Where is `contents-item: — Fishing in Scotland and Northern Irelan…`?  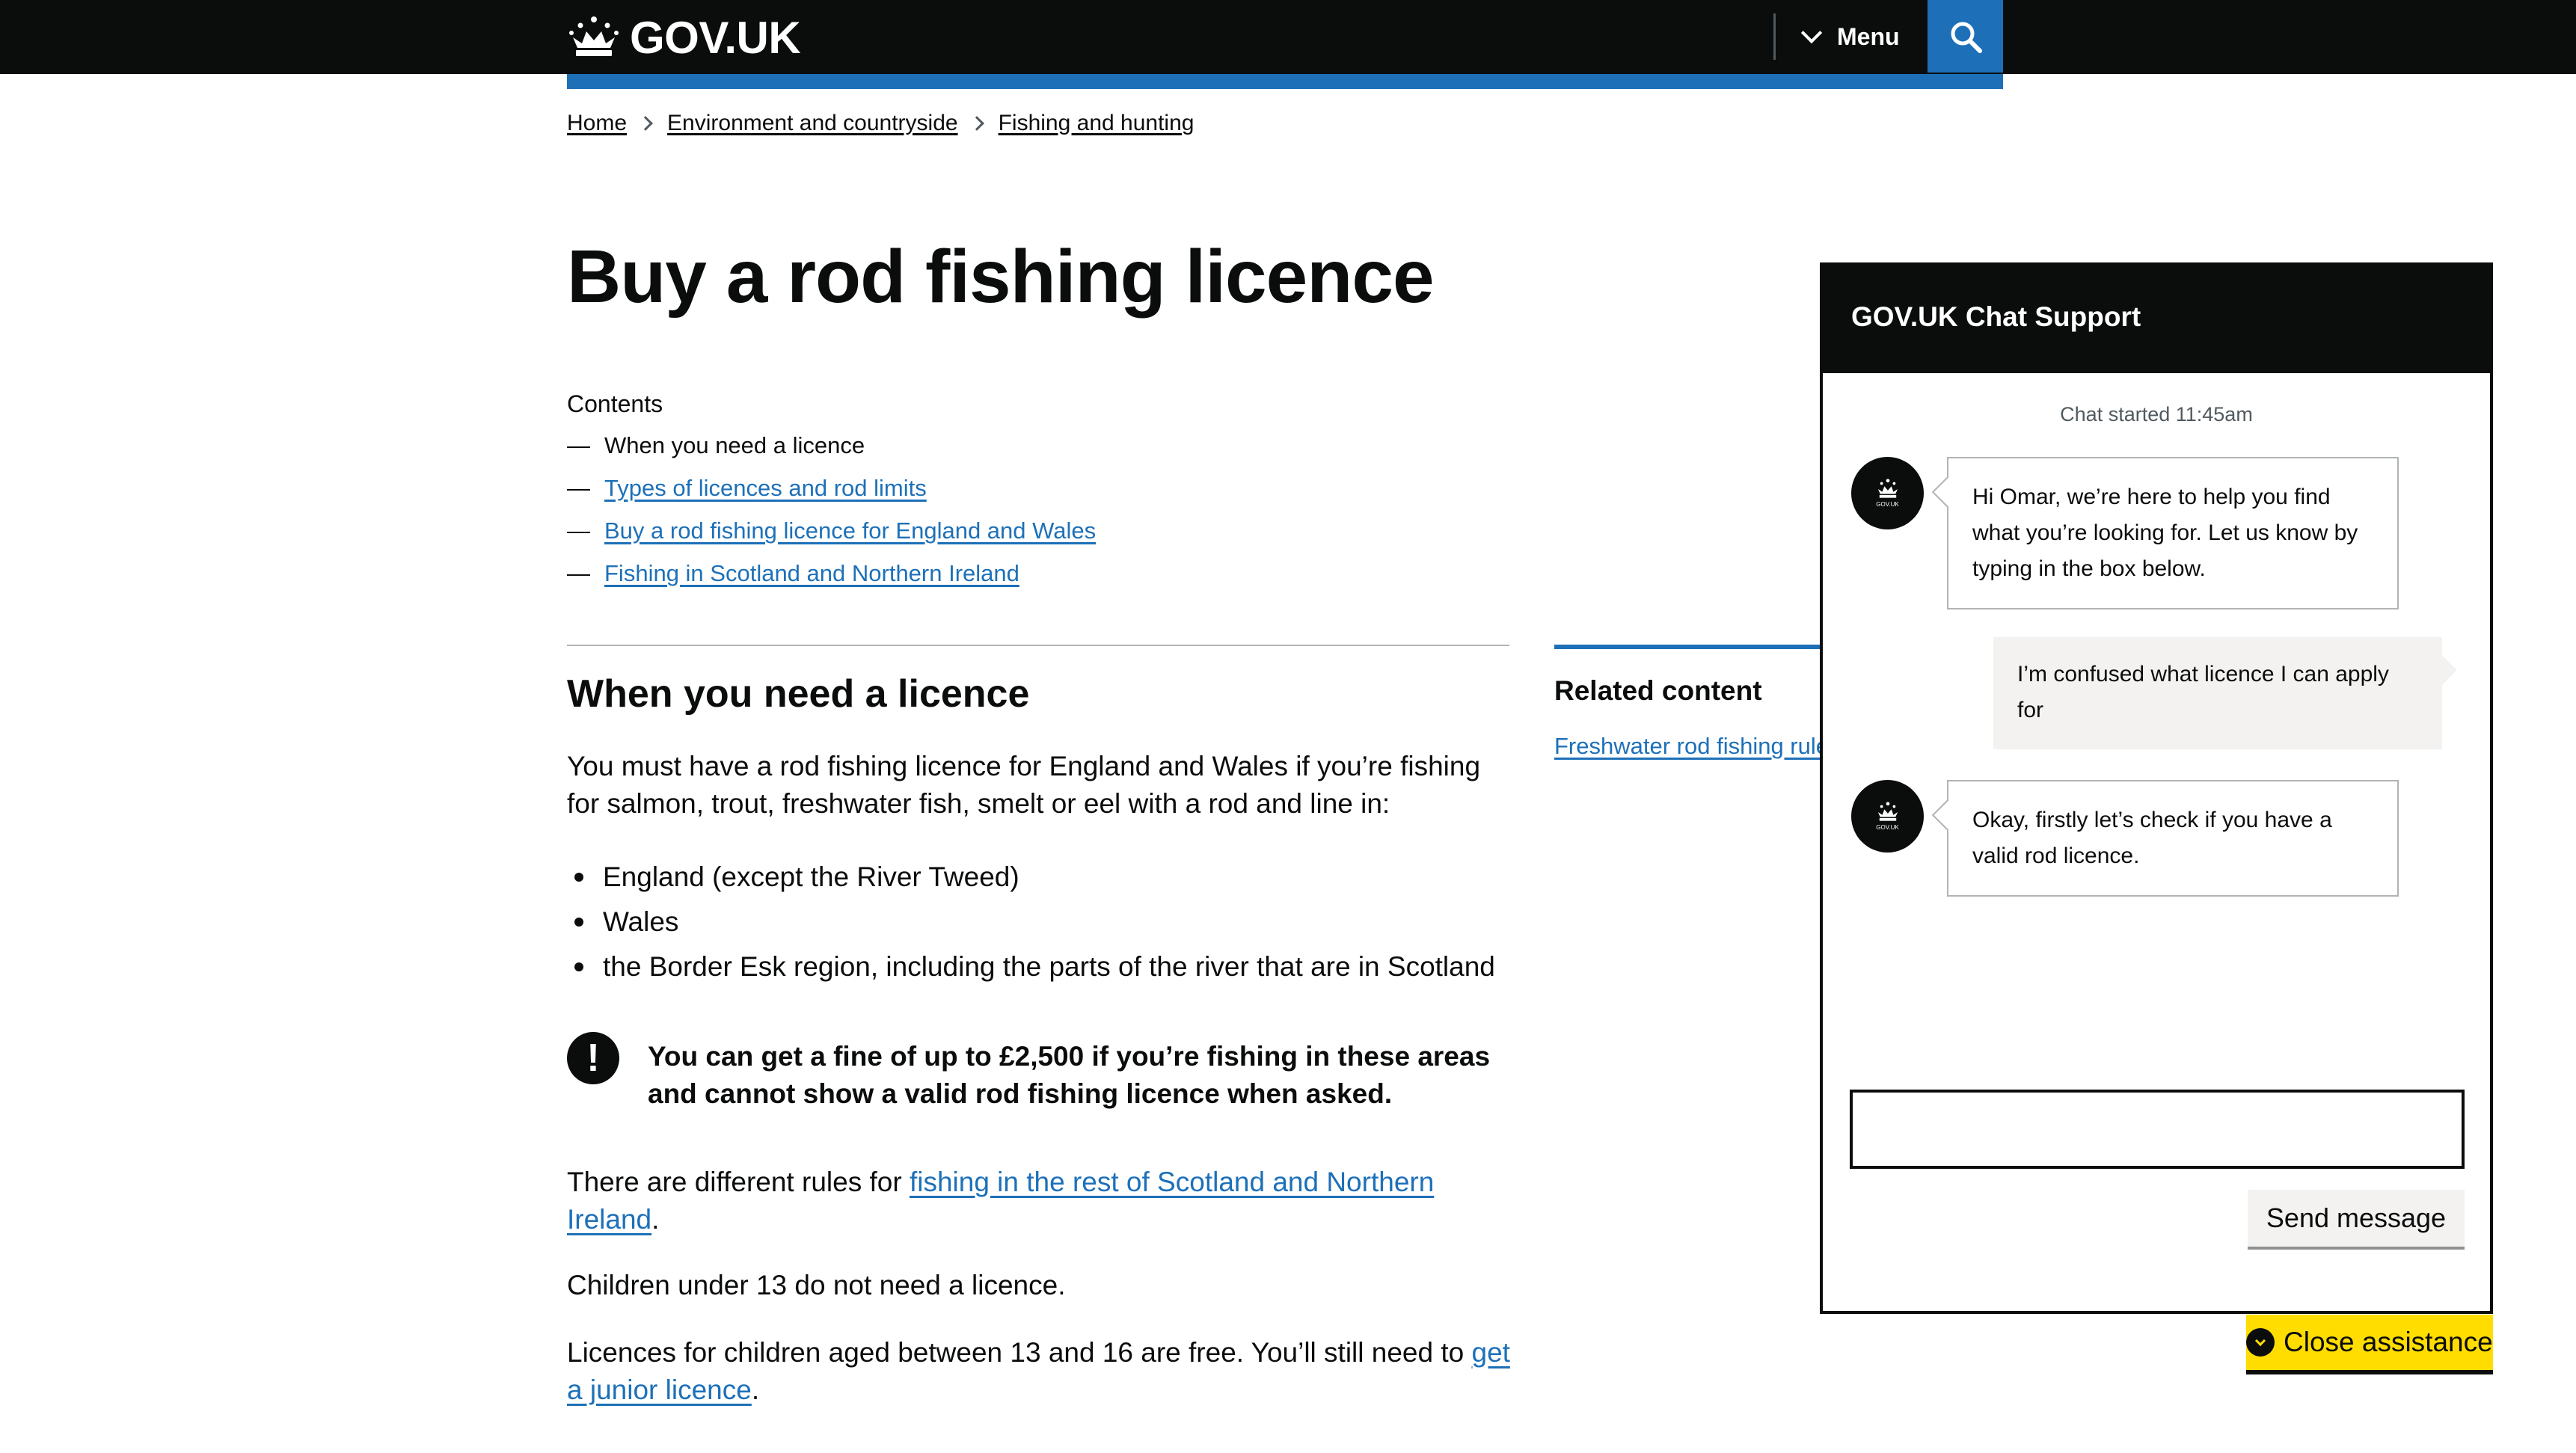
contents-item: — Fishing in Scotland and Northern Irelan… is located at coordinates (831, 581).